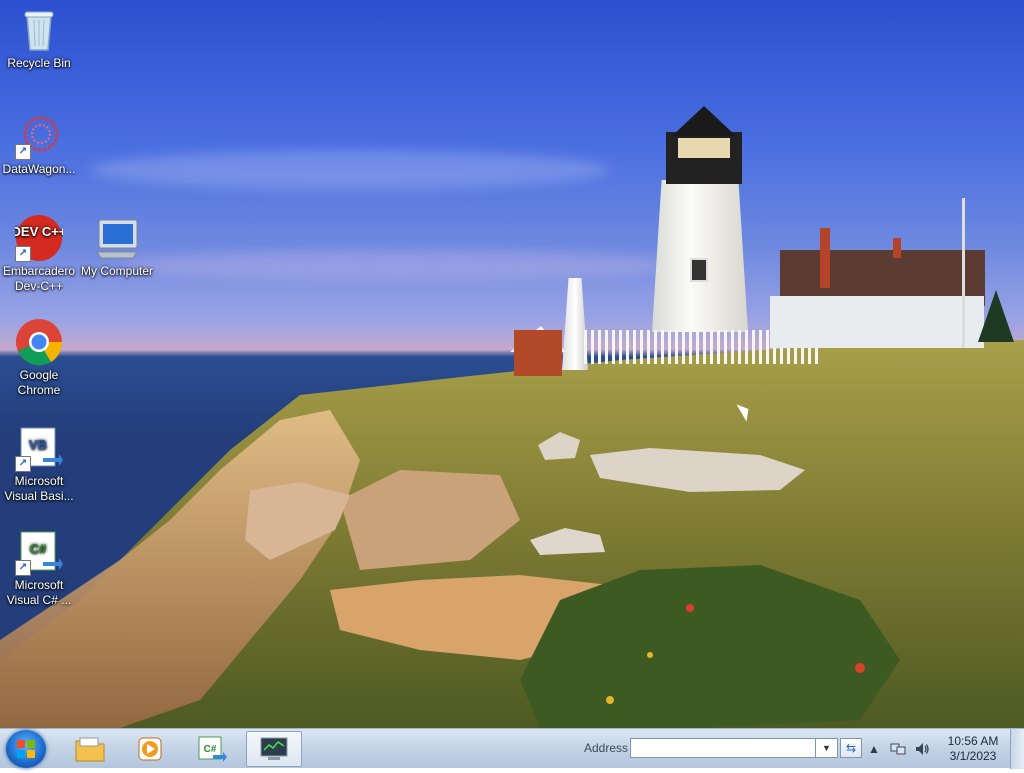 The image size is (1024, 773). I want to click on devcpp-badge: DEV C++, so click(39, 231).